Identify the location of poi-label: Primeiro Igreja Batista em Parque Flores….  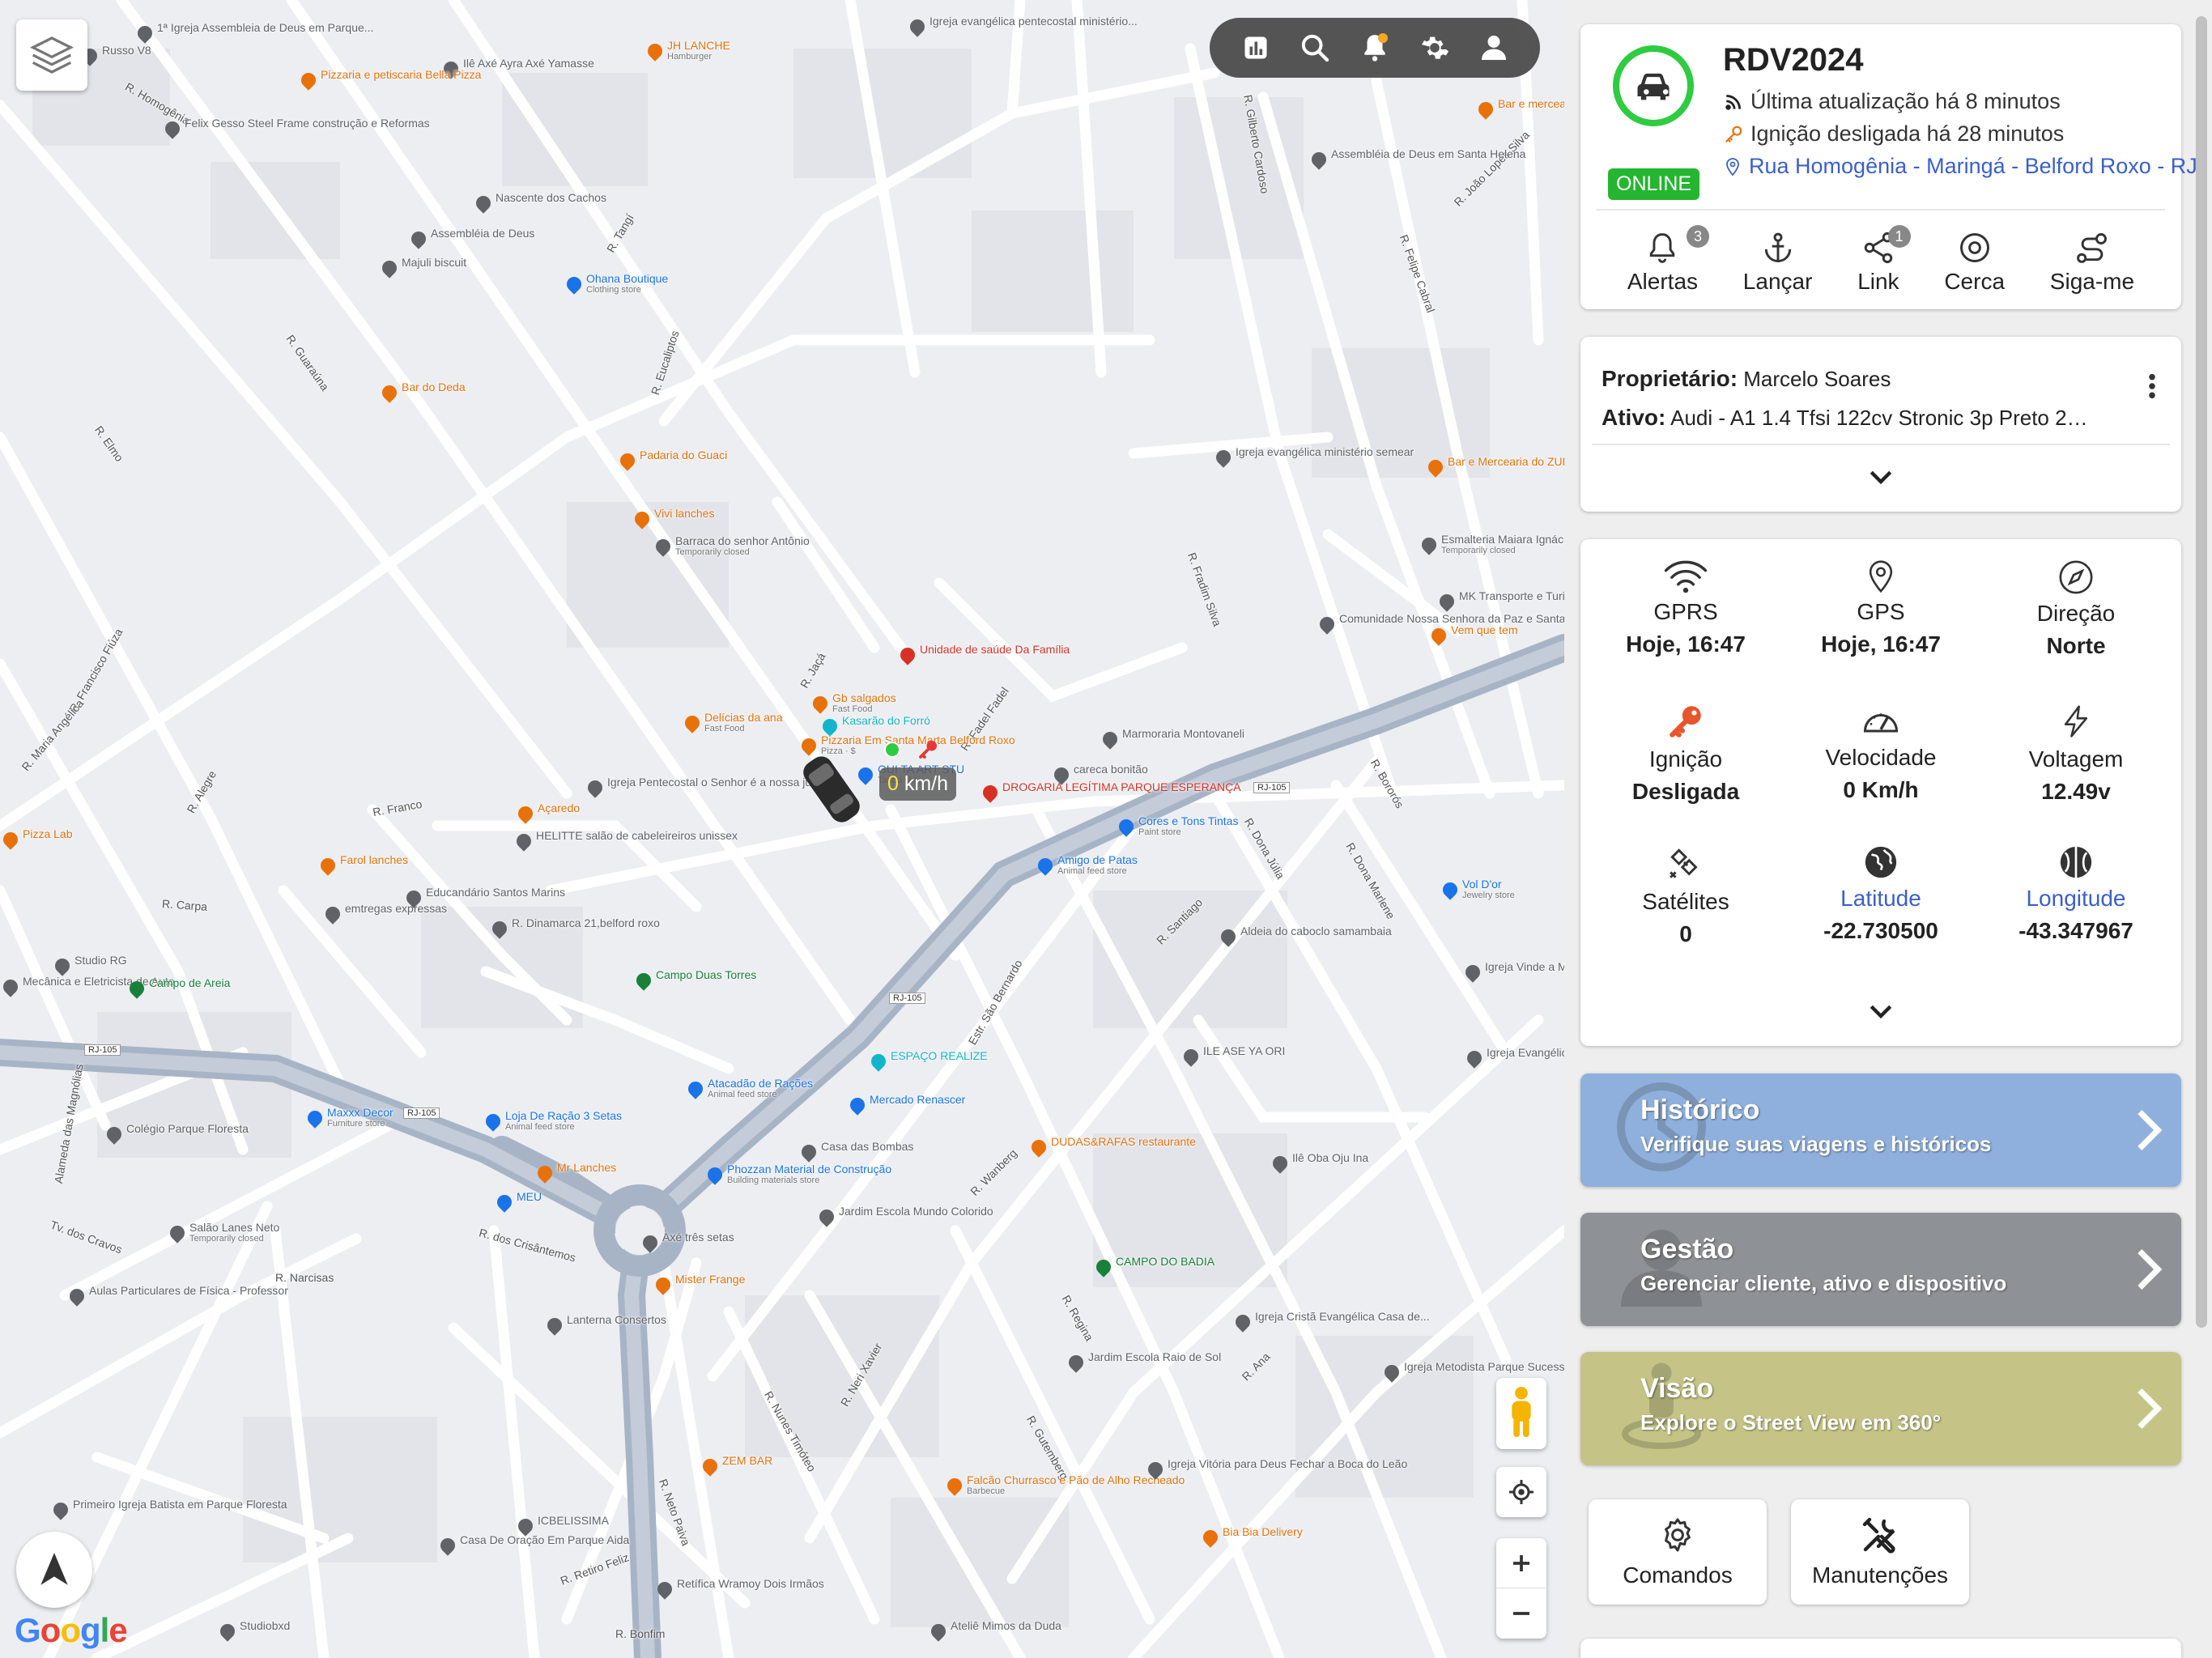
(180, 1504).